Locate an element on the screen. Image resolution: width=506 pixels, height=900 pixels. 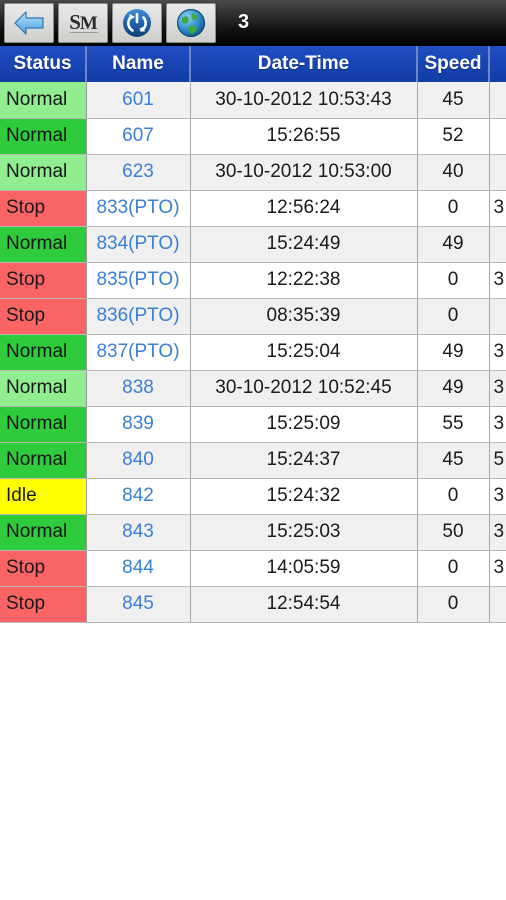
table-row: Normal 607 15:26:55 52 is located at coordinates (253, 136).